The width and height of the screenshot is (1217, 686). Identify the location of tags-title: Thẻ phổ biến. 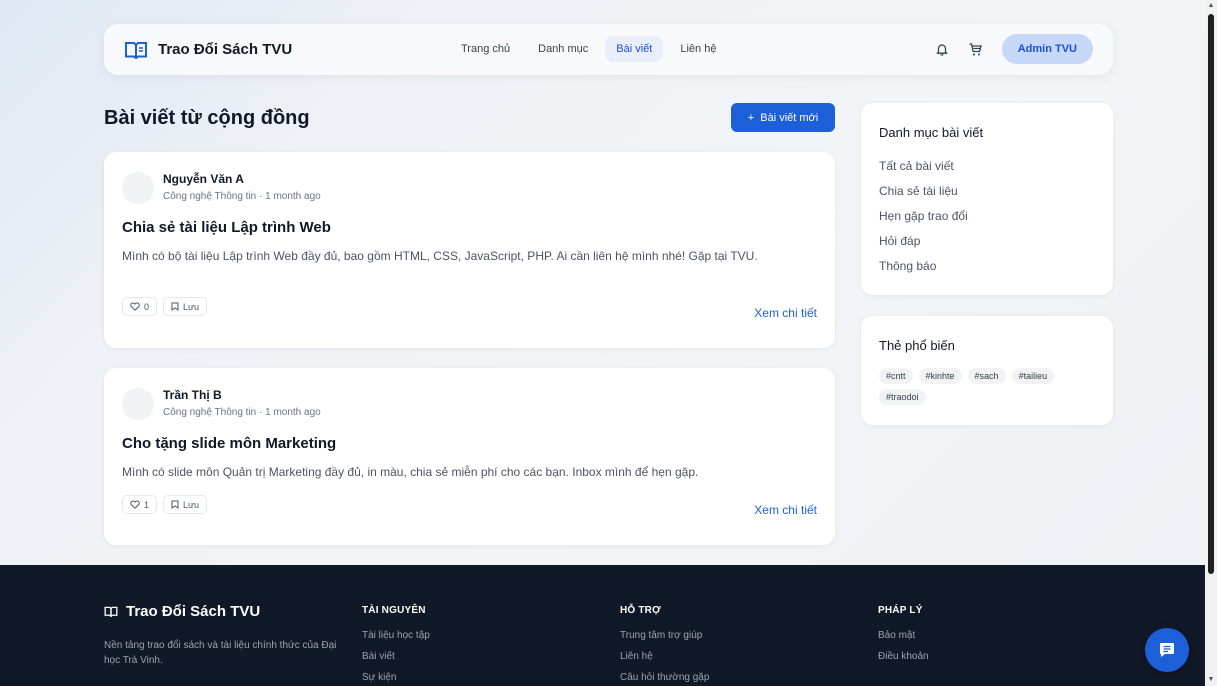
(917, 345).